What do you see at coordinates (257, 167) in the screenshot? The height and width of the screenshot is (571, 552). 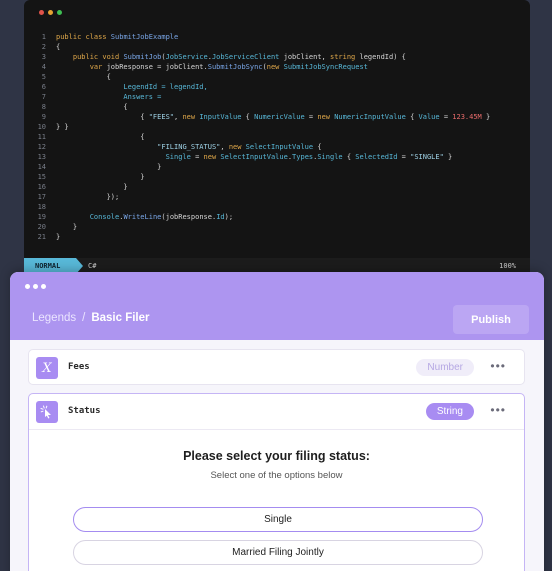 I see `code-line: 14 }` at bounding box center [257, 167].